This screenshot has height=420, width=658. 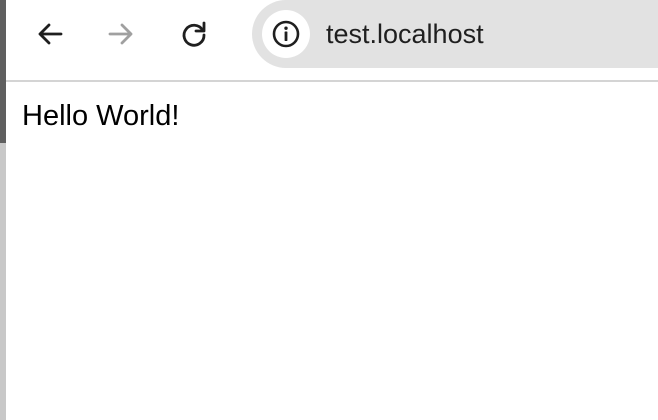 What do you see at coordinates (101, 116) in the screenshot?
I see `page-body-text: Hello World!` at bounding box center [101, 116].